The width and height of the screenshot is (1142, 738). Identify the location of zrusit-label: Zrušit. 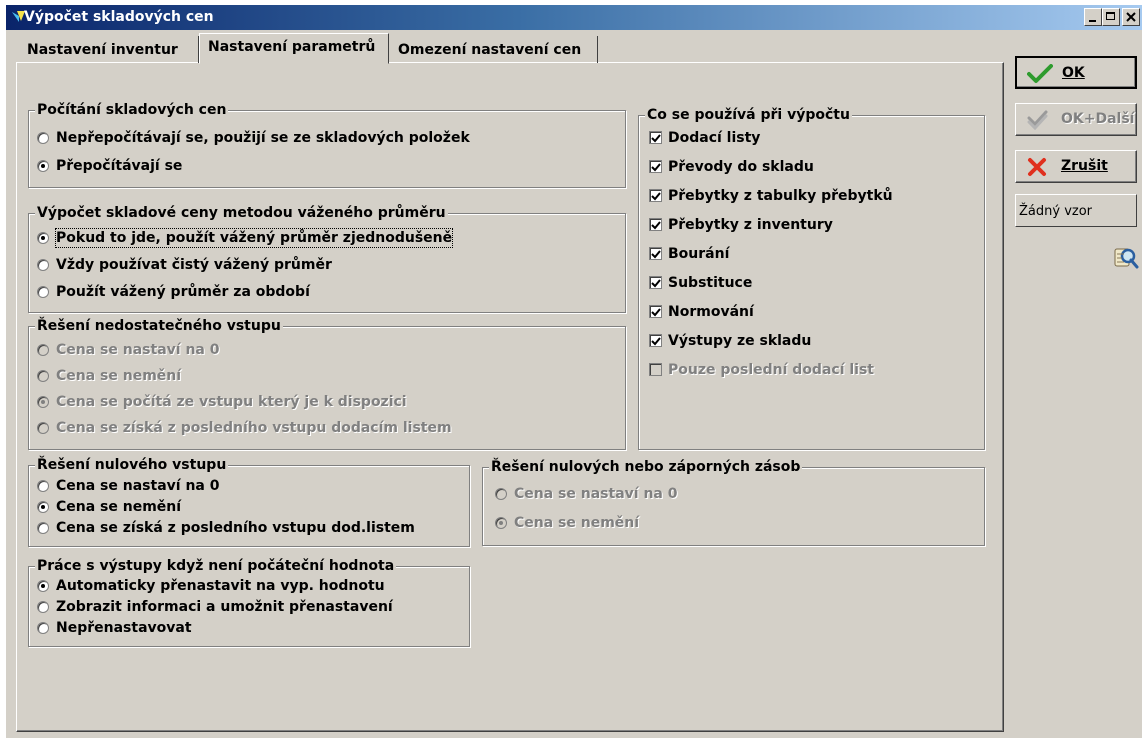
(1084, 166).